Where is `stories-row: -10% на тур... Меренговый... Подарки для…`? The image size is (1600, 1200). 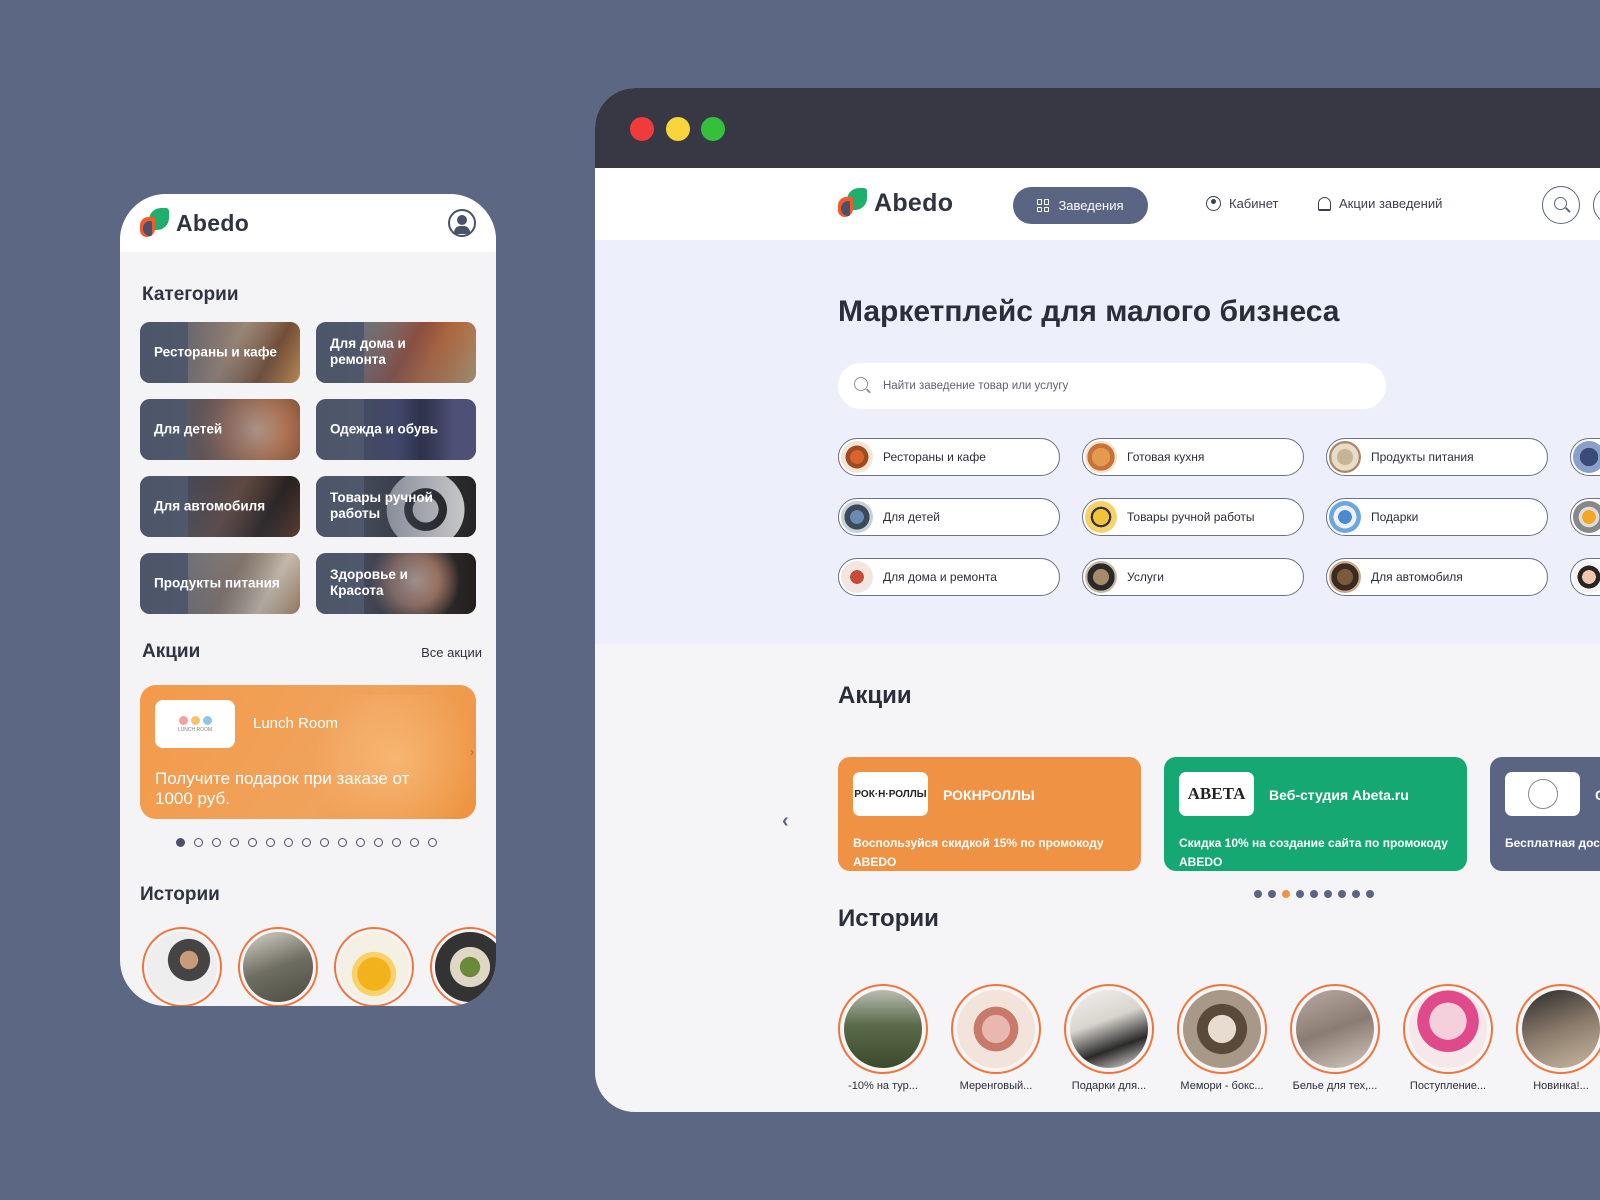
stories-row: -10% на тур... Меренговый... Подарки для… is located at coordinates (1219, 1038).